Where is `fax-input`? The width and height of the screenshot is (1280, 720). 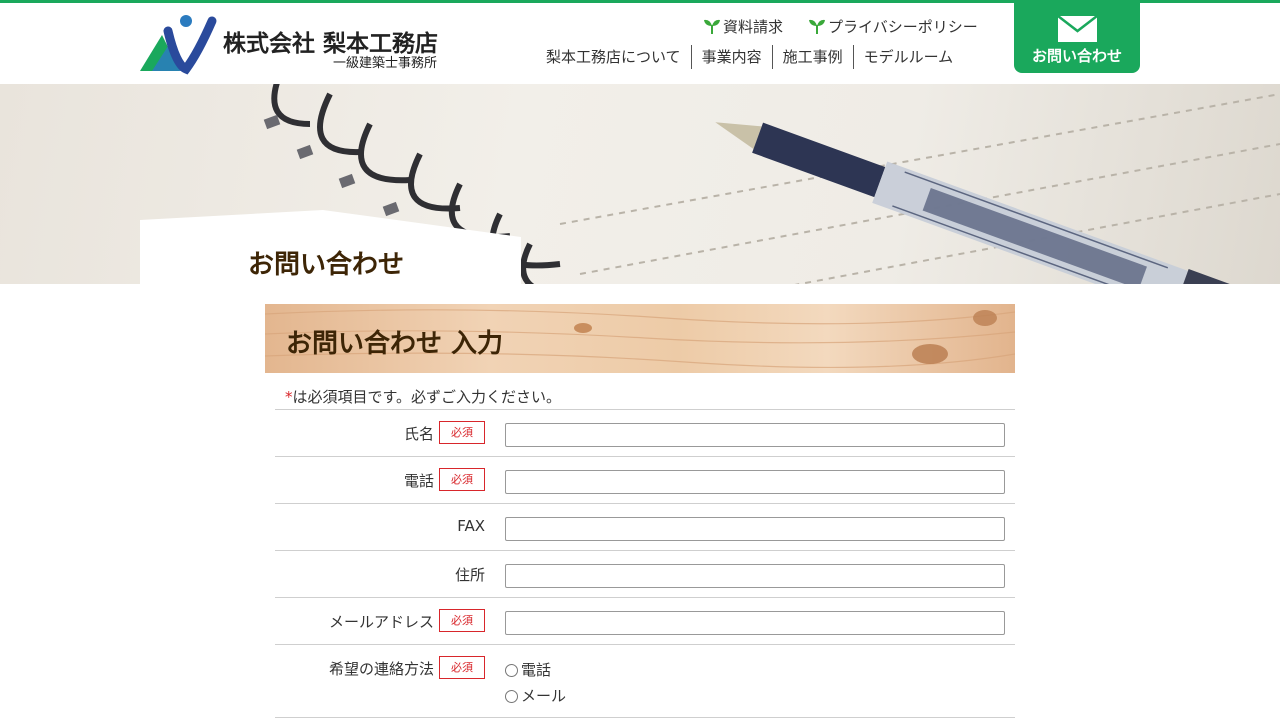 fax-input is located at coordinates (755, 529).